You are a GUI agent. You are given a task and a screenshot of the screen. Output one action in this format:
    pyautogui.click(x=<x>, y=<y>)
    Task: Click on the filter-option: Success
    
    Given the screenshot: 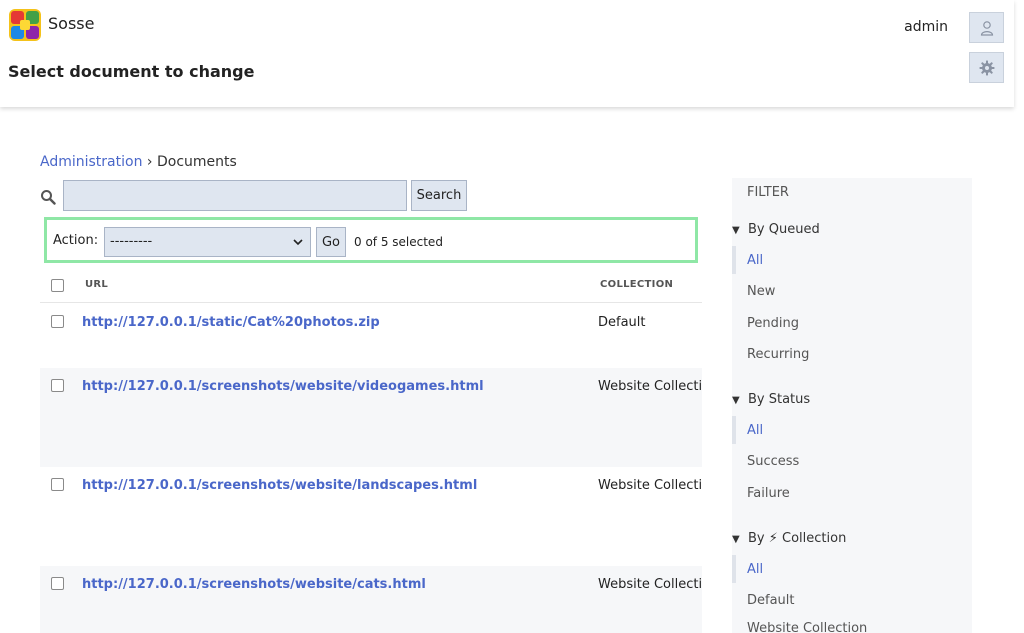 What is the action you would take?
    pyautogui.click(x=773, y=461)
    